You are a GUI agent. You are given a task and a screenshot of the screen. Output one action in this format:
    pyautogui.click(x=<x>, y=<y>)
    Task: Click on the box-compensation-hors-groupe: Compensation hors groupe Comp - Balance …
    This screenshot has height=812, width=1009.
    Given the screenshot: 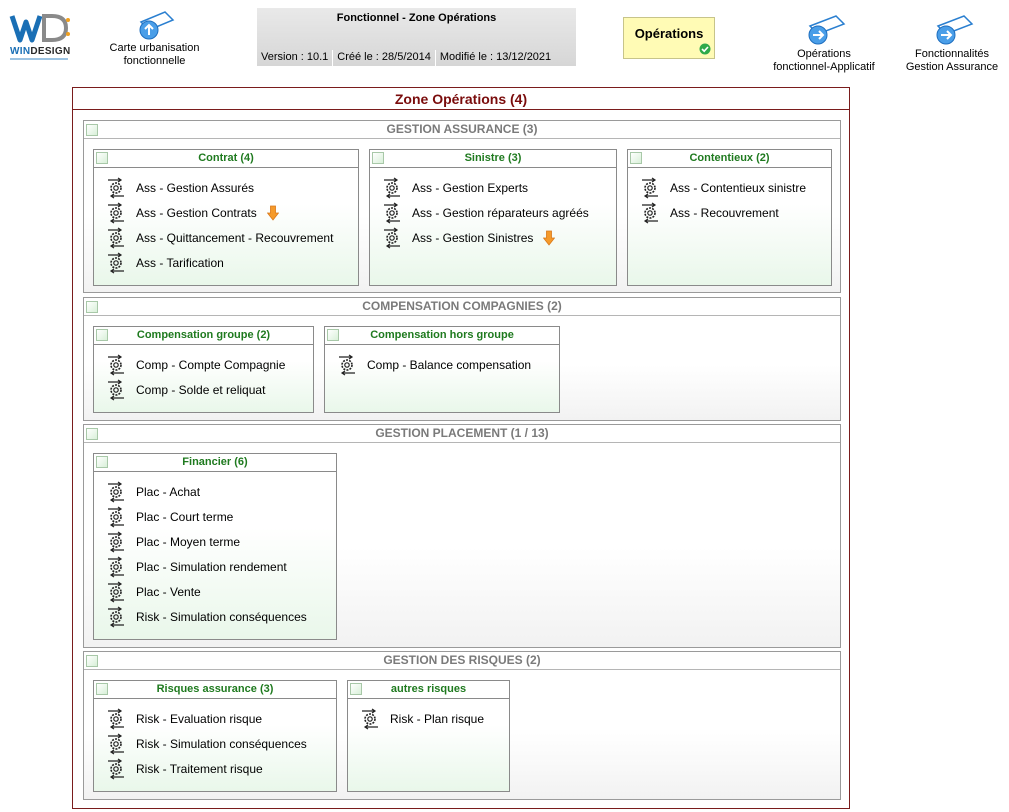 What is the action you would take?
    pyautogui.click(x=442, y=369)
    